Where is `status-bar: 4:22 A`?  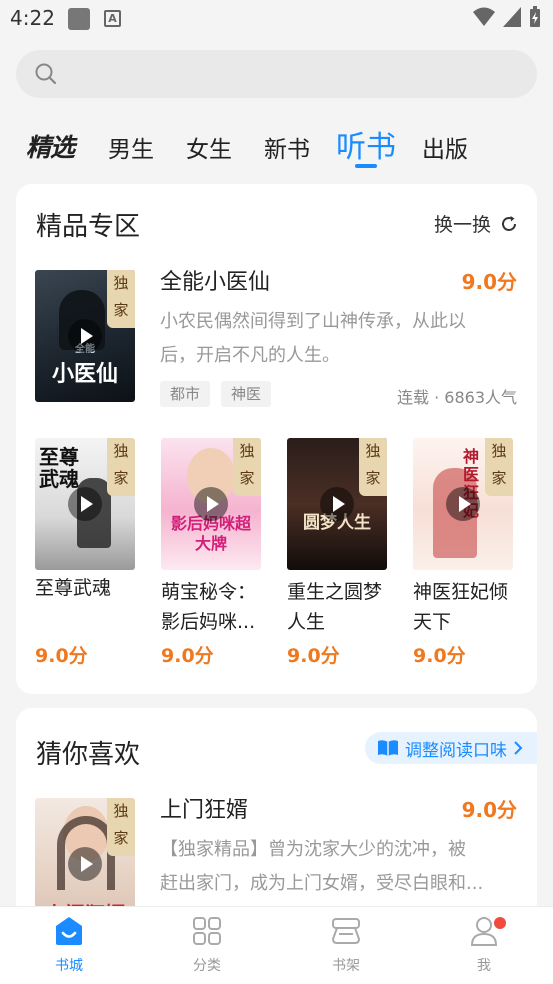
status-bar: 4:22 A is located at coordinates (276, 19).